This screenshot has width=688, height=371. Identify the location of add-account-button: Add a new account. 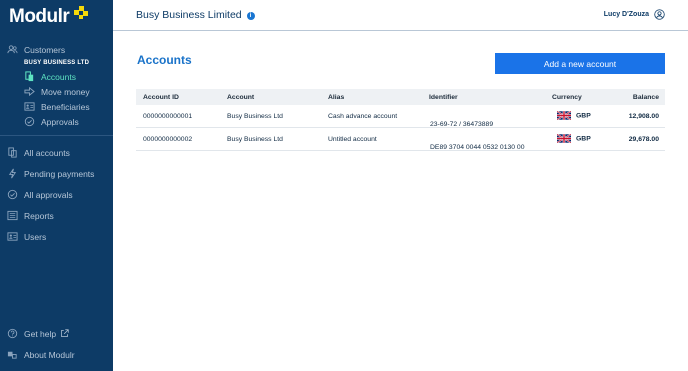
(580, 63).